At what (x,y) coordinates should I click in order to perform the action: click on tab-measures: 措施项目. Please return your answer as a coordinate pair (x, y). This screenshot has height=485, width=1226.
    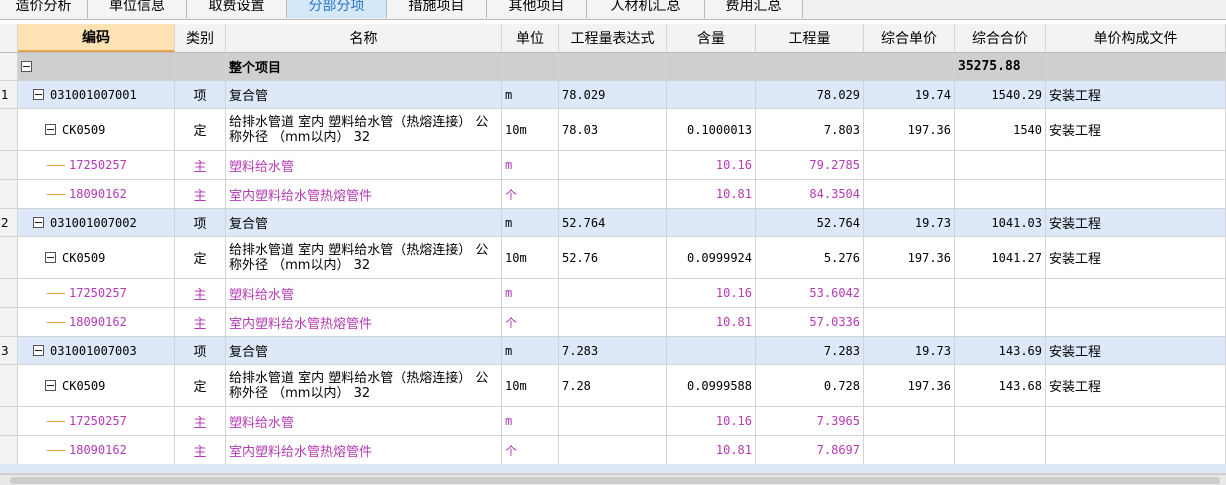
    Looking at the image, I should click on (437, 9).